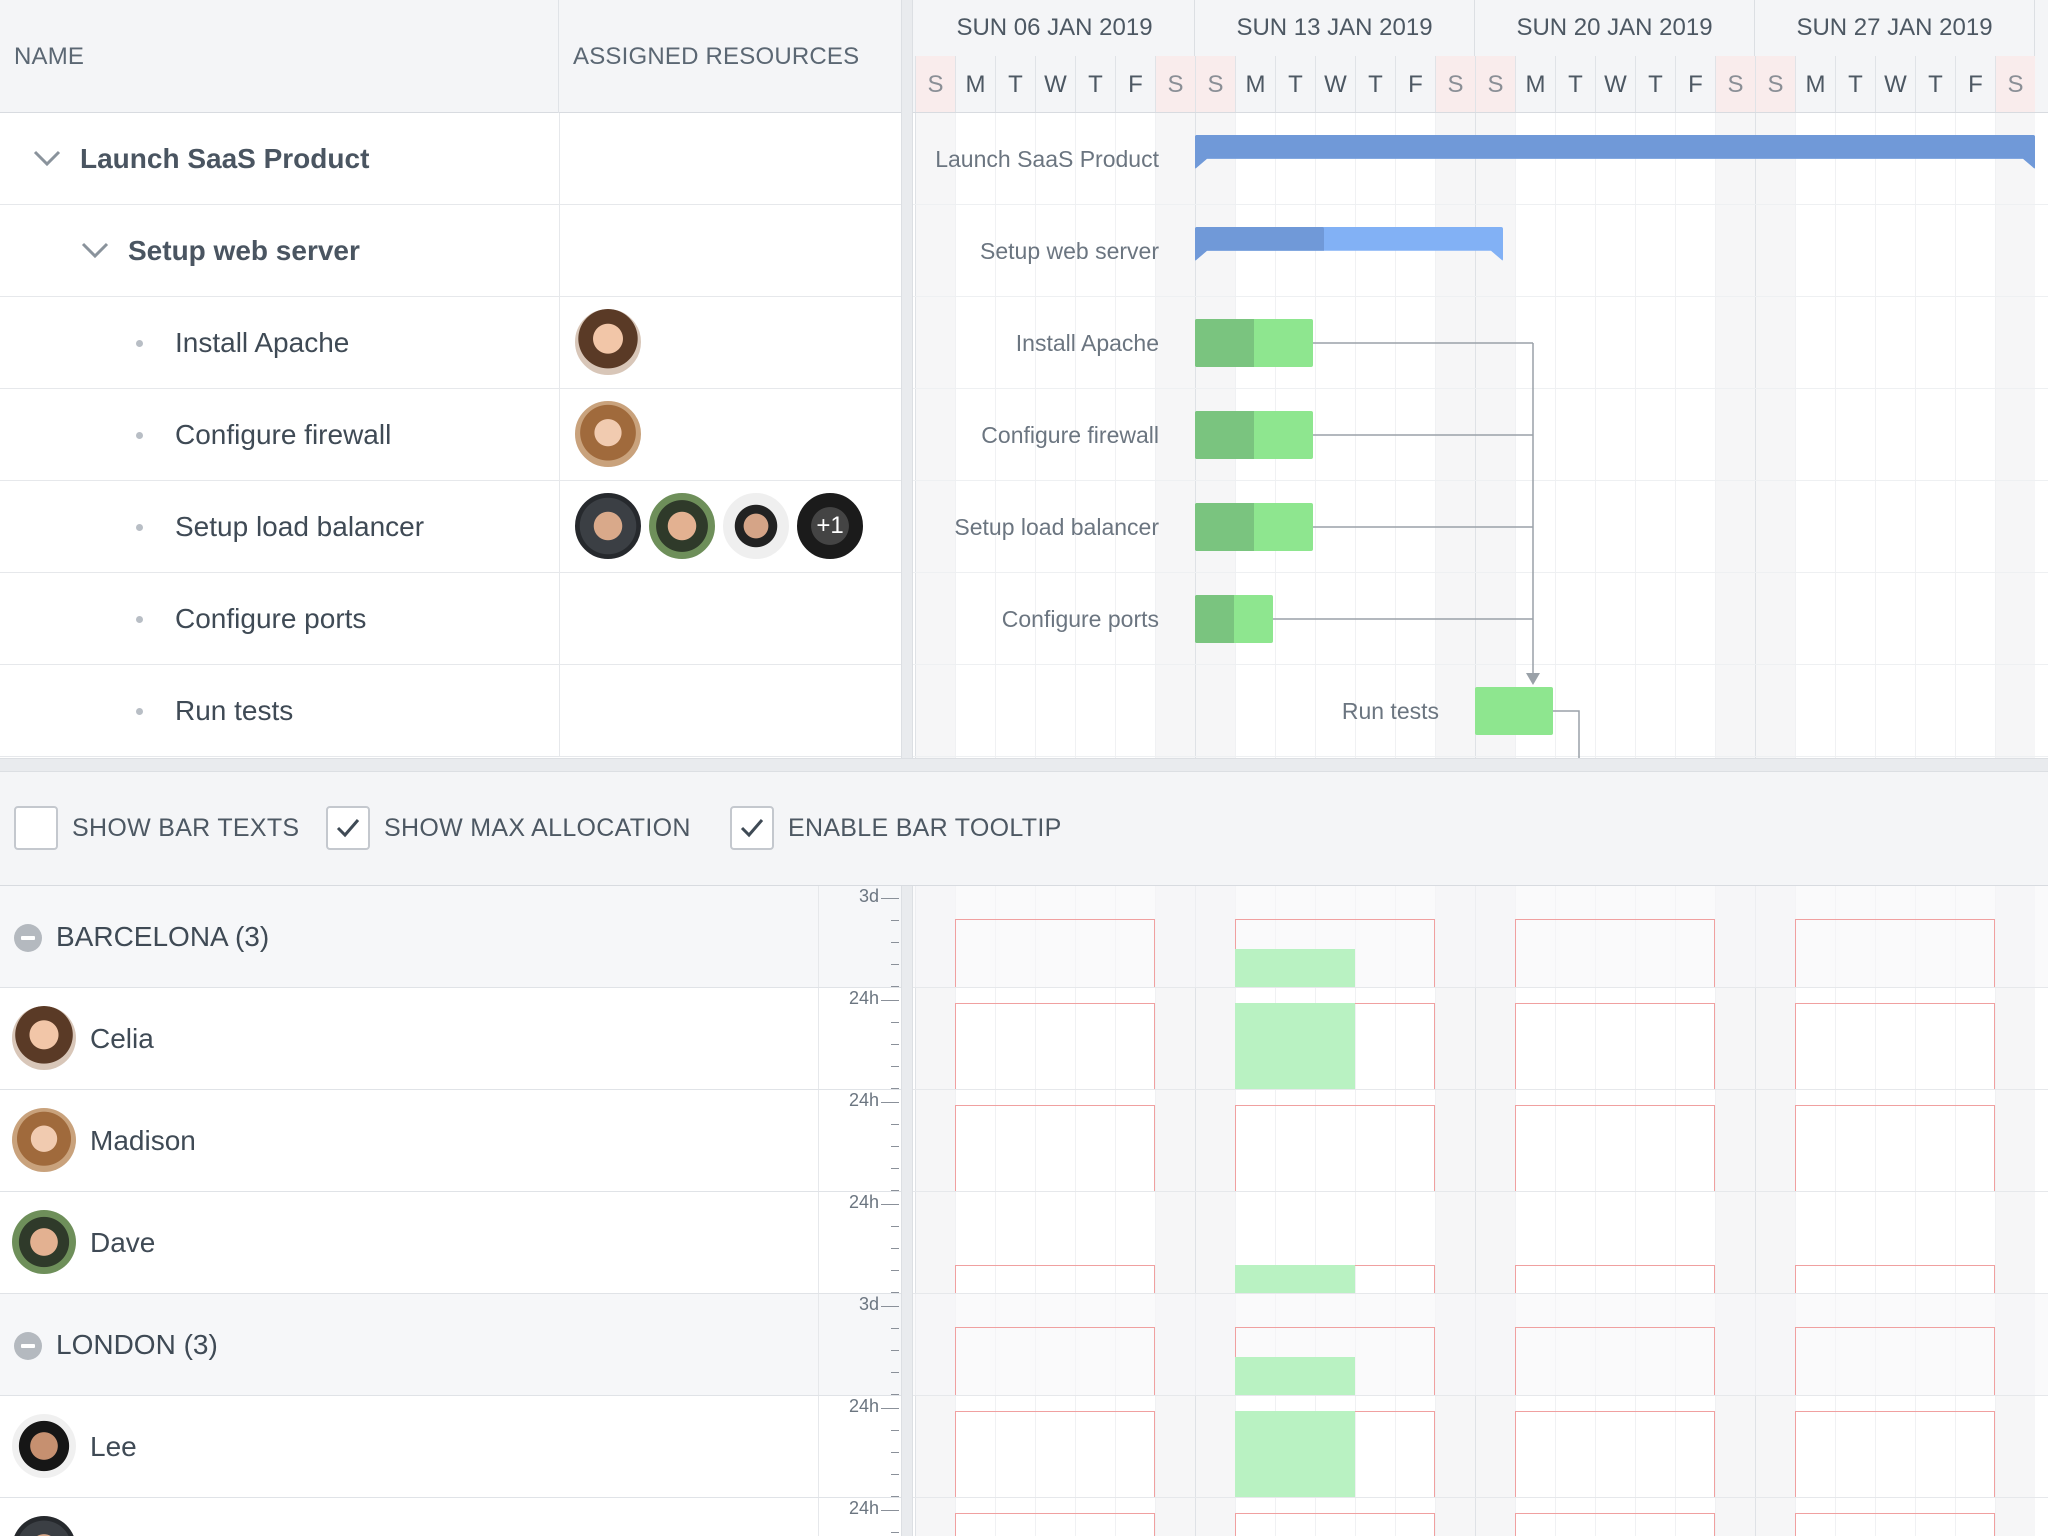 This screenshot has height=1536, width=2048. I want to click on resource-group-row: BARCELONA (3) 3d, so click(450, 937).